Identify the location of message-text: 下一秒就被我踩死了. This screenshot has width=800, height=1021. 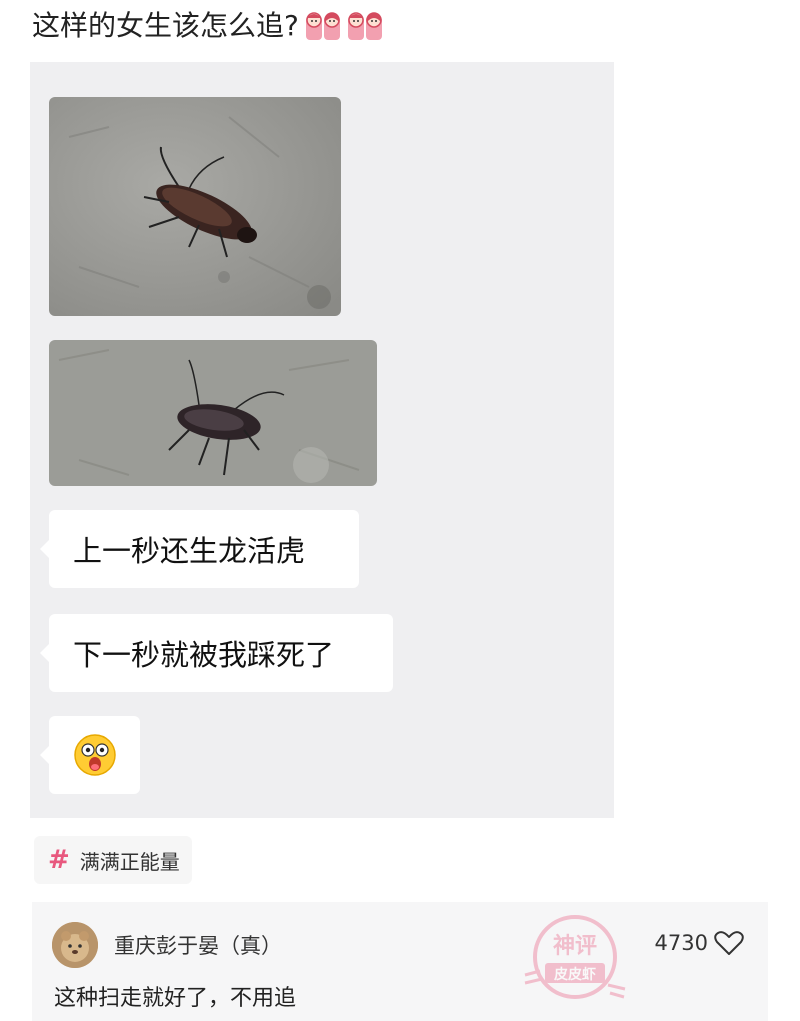
(204, 655).